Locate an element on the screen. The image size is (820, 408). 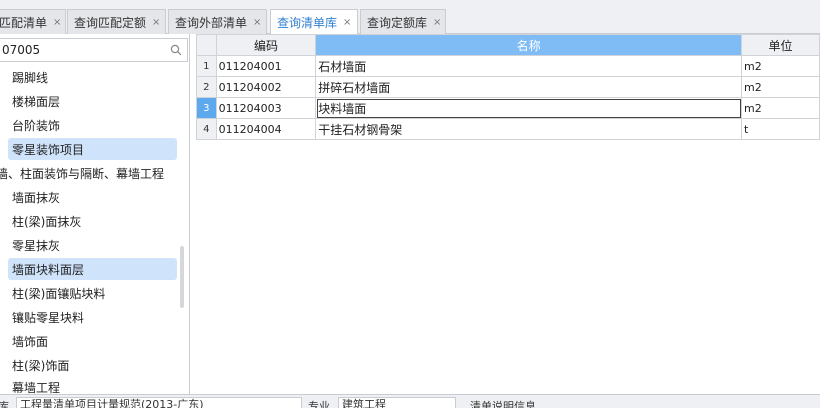
table-row: 4 011204004 干挂石材钢骨架 t is located at coordinates (508, 129).